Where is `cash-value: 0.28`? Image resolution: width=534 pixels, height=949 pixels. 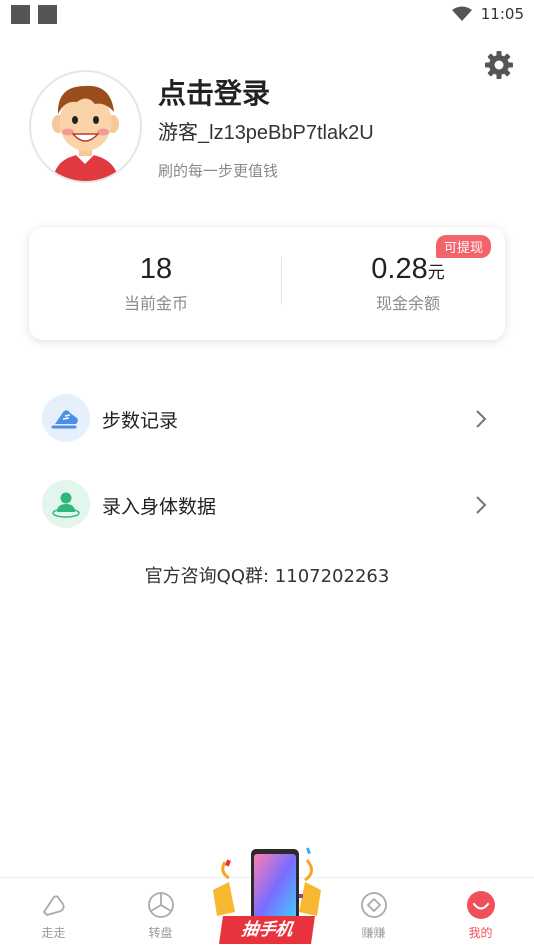
cash-value: 0.28 is located at coordinates (399, 269).